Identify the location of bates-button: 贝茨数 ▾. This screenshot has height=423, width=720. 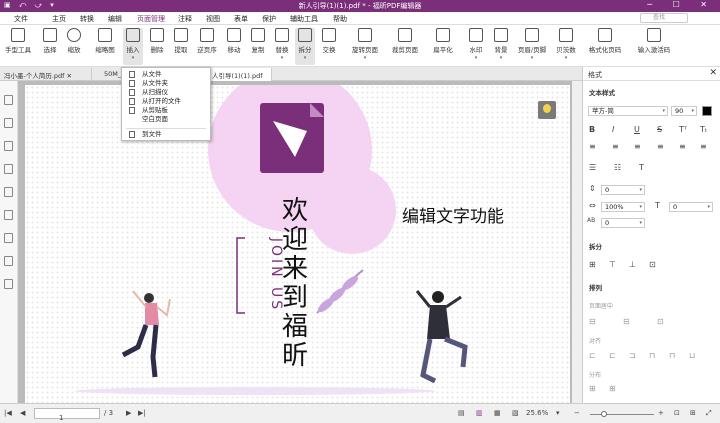
(566, 44).